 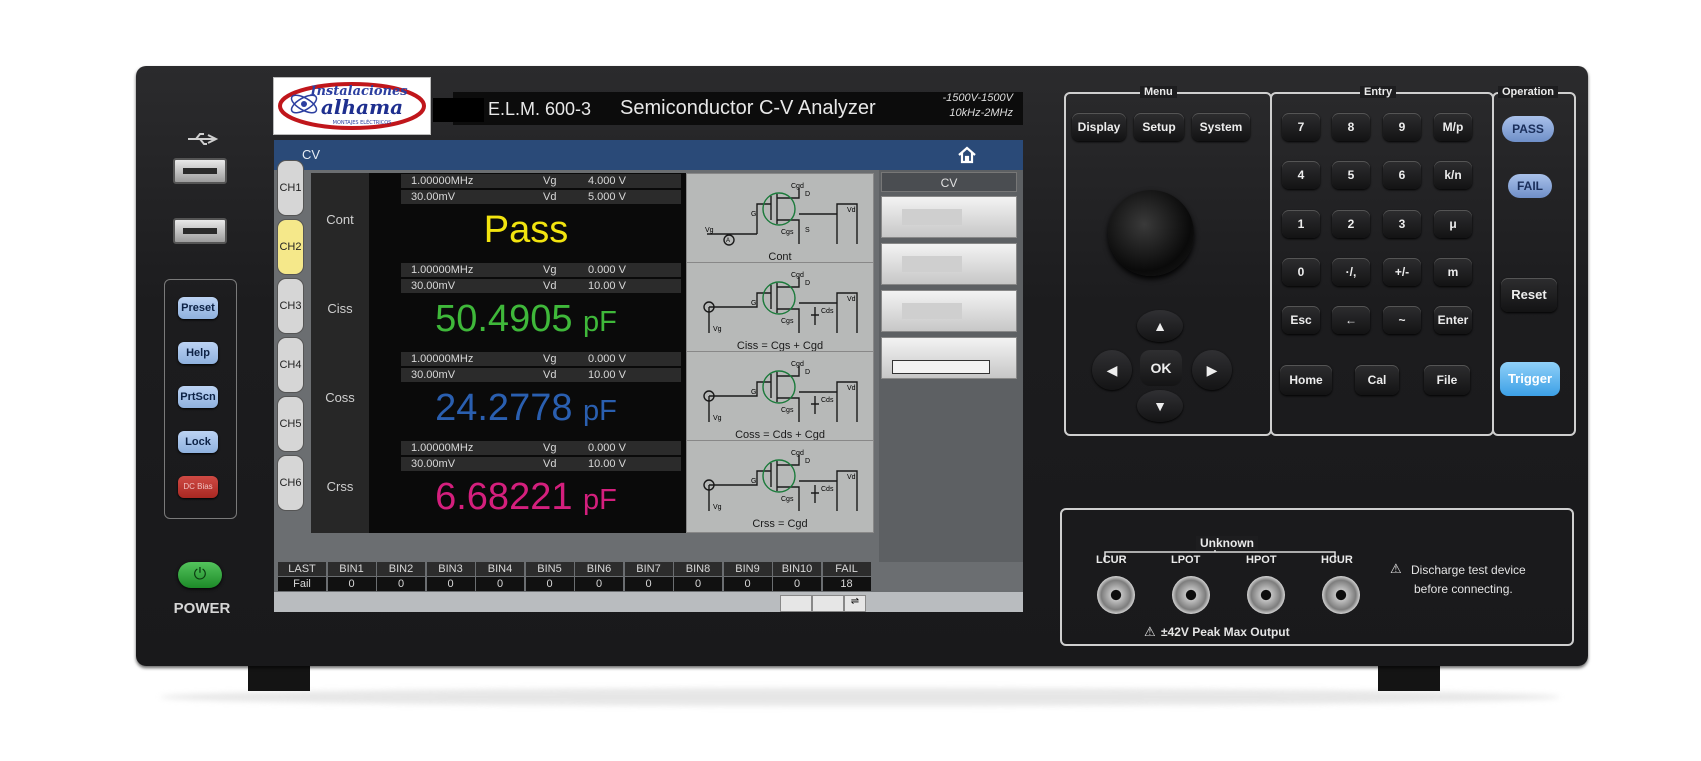 I want to click on key-2-0: 1, so click(x=1301, y=224).